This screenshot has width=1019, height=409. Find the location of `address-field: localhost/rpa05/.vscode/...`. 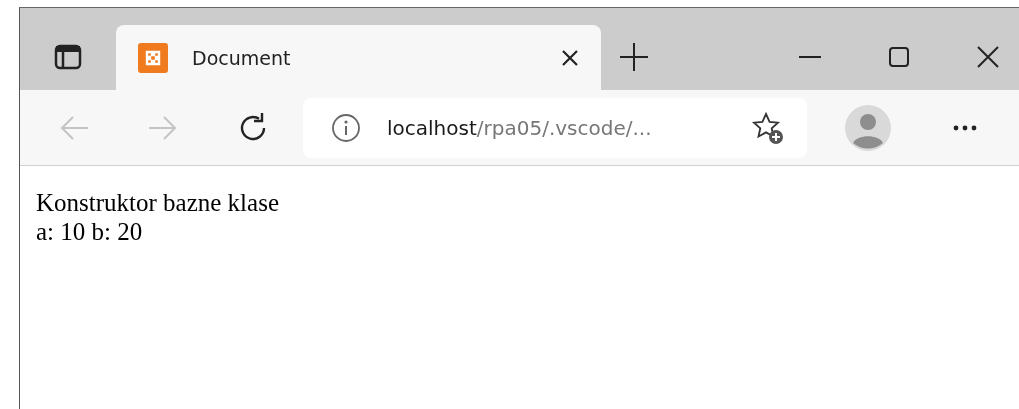

address-field: localhost/rpa05/.vscode/... is located at coordinates (555, 127).